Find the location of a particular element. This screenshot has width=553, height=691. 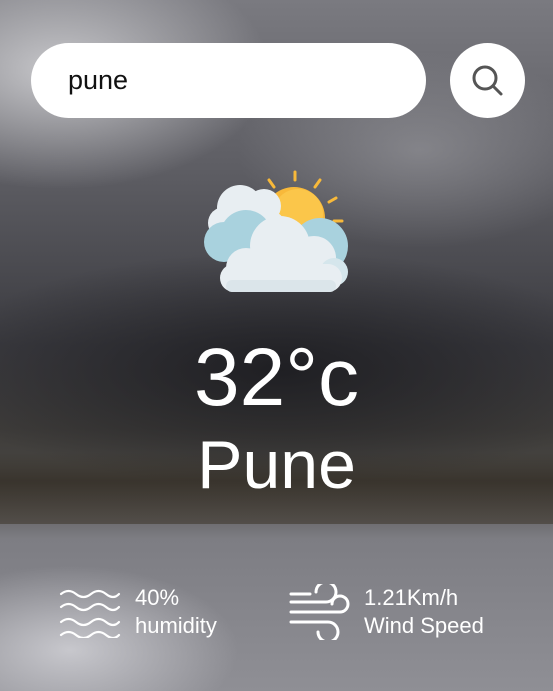

wind-speed-value: 1.21Km/h is located at coordinates (411, 597).